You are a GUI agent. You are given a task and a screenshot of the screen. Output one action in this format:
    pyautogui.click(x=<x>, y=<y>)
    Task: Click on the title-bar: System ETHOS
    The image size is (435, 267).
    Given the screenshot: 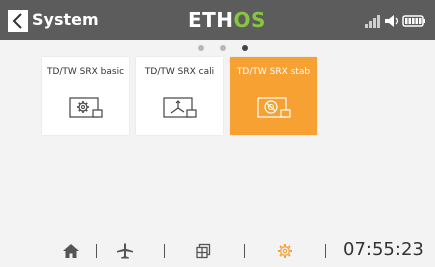 What is the action you would take?
    pyautogui.click(x=217, y=20)
    